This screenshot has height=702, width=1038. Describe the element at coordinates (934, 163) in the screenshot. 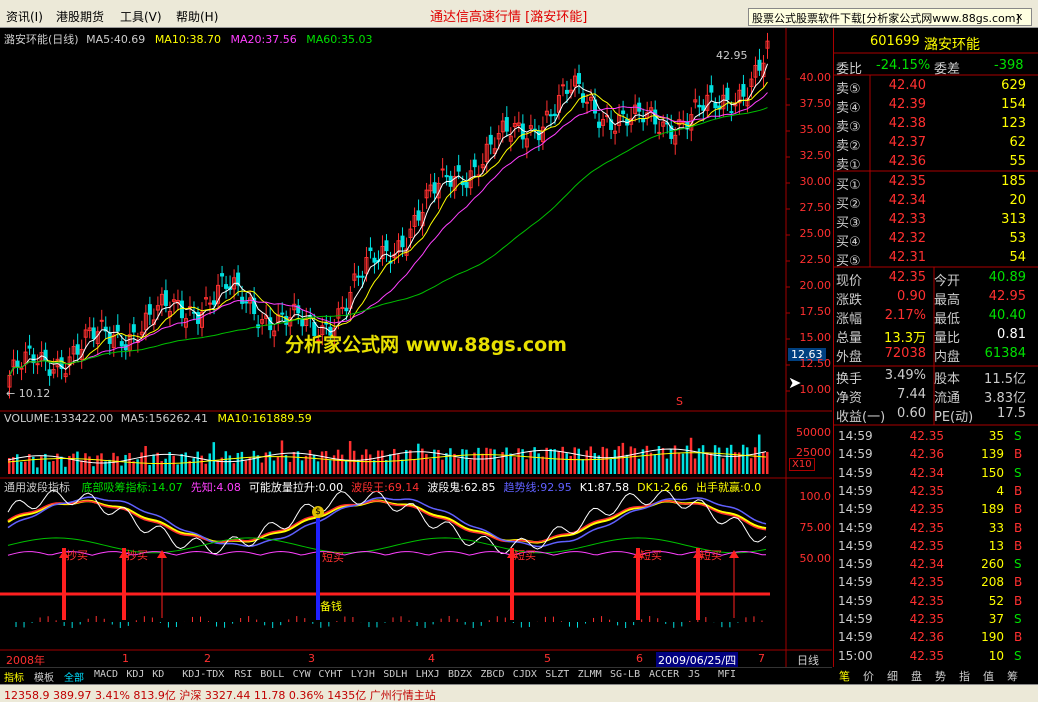

I see `ask-row: 卖① 42.36 55` at that location.